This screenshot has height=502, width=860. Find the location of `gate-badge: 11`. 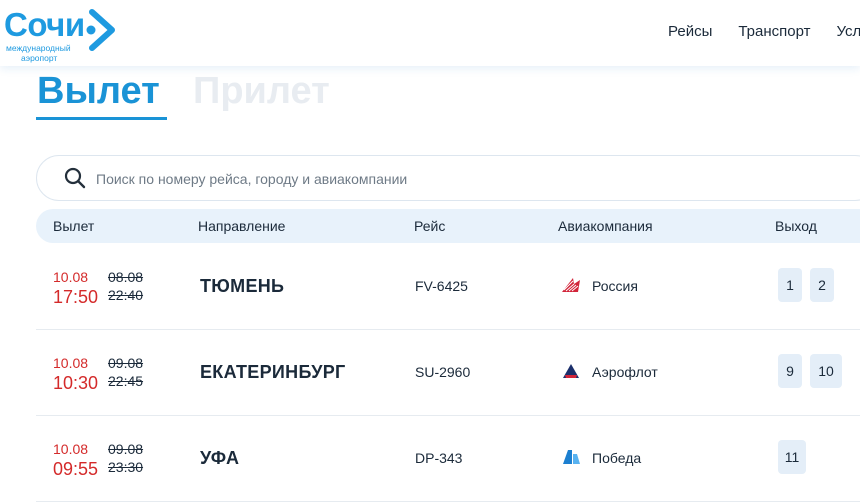

gate-badge: 11 is located at coordinates (792, 457).